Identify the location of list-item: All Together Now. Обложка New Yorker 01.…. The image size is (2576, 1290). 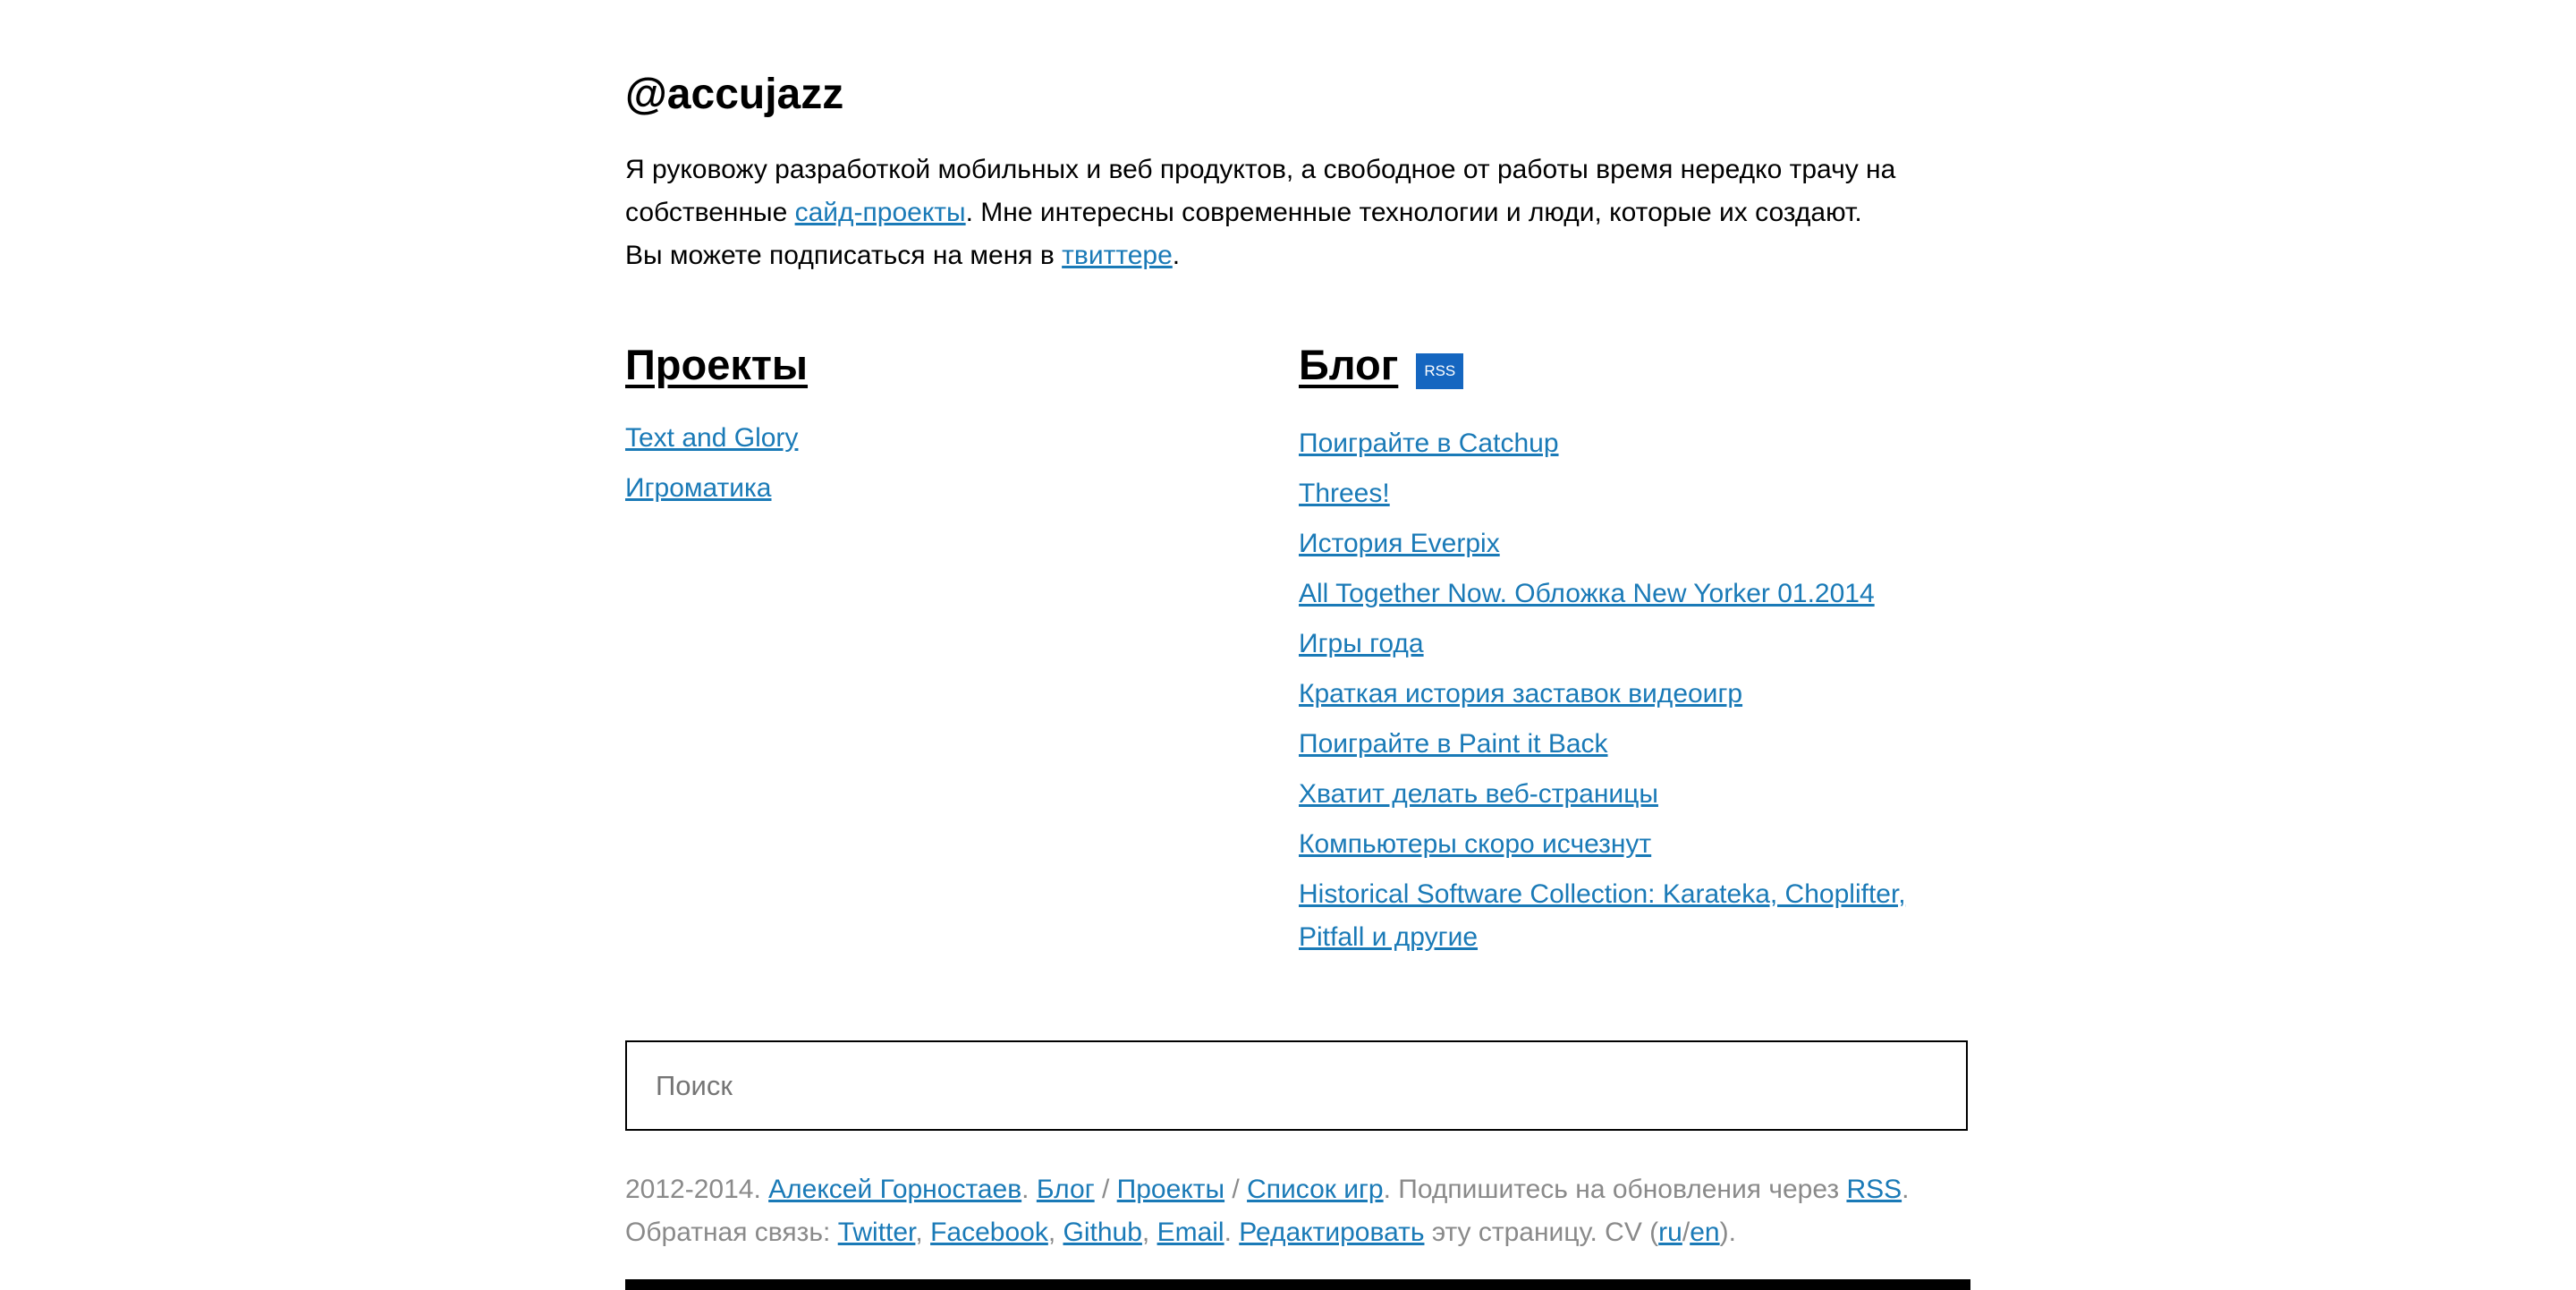
(1634, 594).